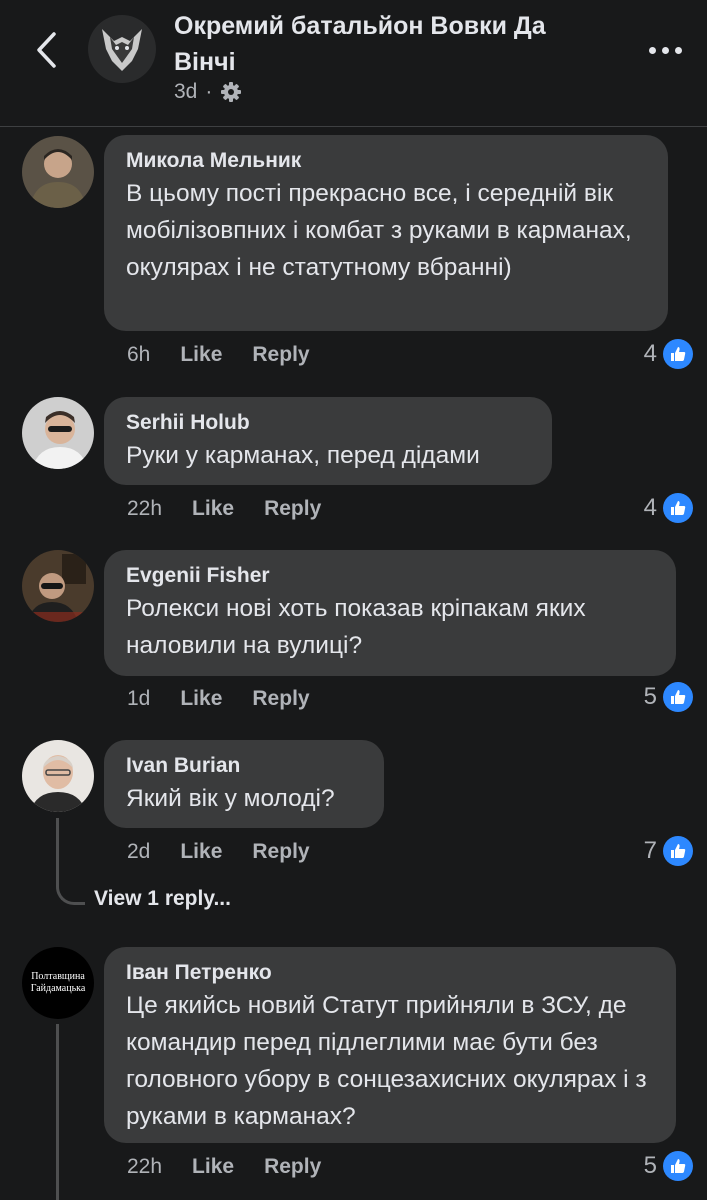 The height and width of the screenshot is (1200, 707). I want to click on avatar-caption: Гайдамацька, so click(58, 988).